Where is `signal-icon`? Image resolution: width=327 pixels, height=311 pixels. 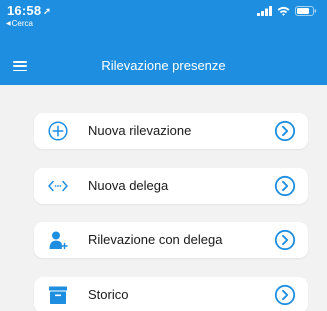 signal-icon is located at coordinates (264, 11).